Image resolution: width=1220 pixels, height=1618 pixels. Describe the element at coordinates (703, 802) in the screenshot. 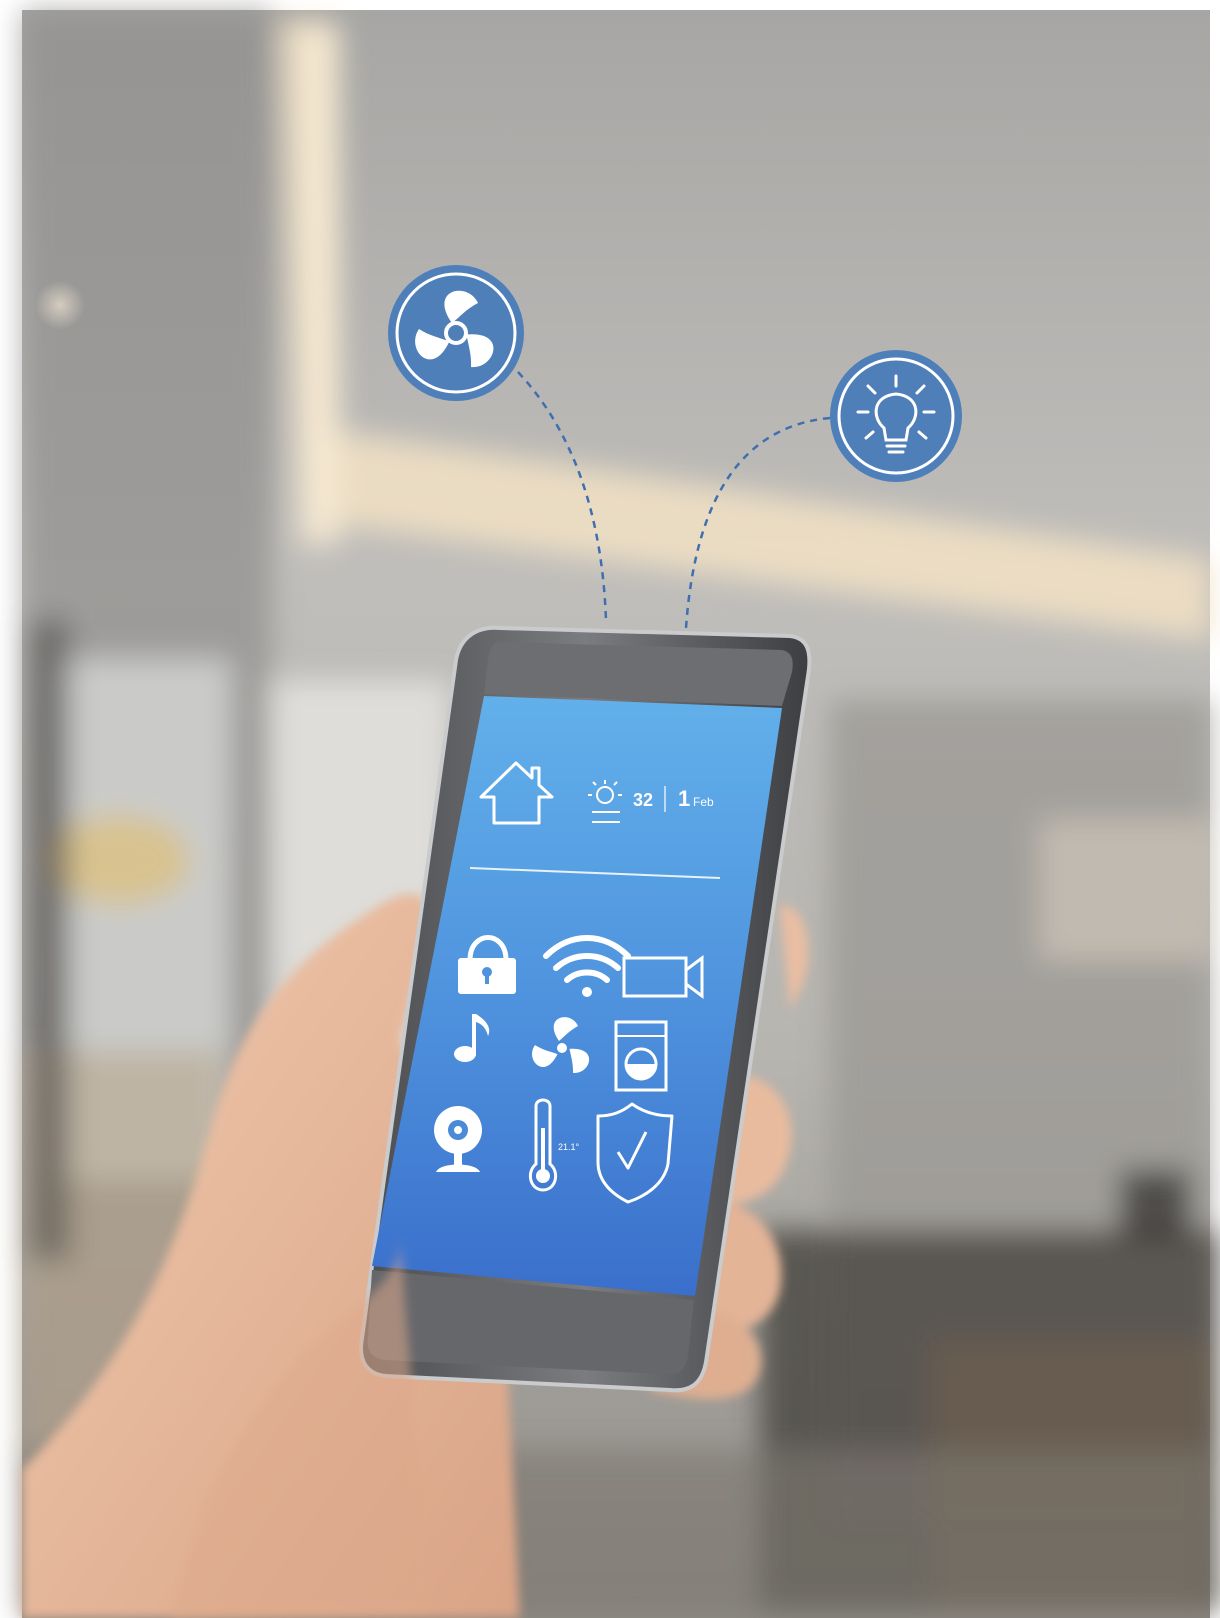

I see `date-month: Feb` at that location.